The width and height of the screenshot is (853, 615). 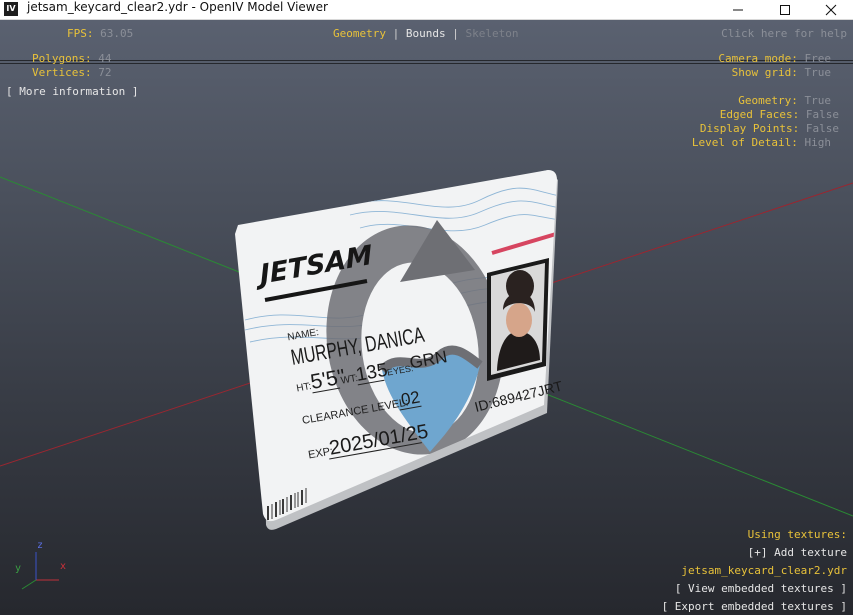 I want to click on setting-show-grid: Show grid: True, so click(x=774, y=73).